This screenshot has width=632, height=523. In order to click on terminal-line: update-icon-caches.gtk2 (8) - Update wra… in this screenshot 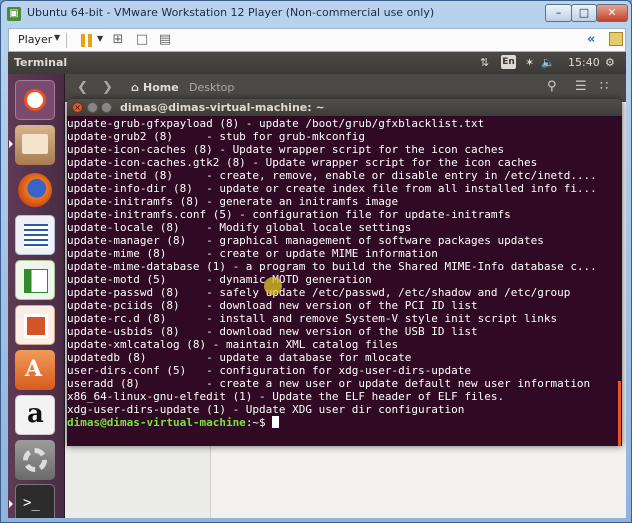, I will do `click(302, 162)`.